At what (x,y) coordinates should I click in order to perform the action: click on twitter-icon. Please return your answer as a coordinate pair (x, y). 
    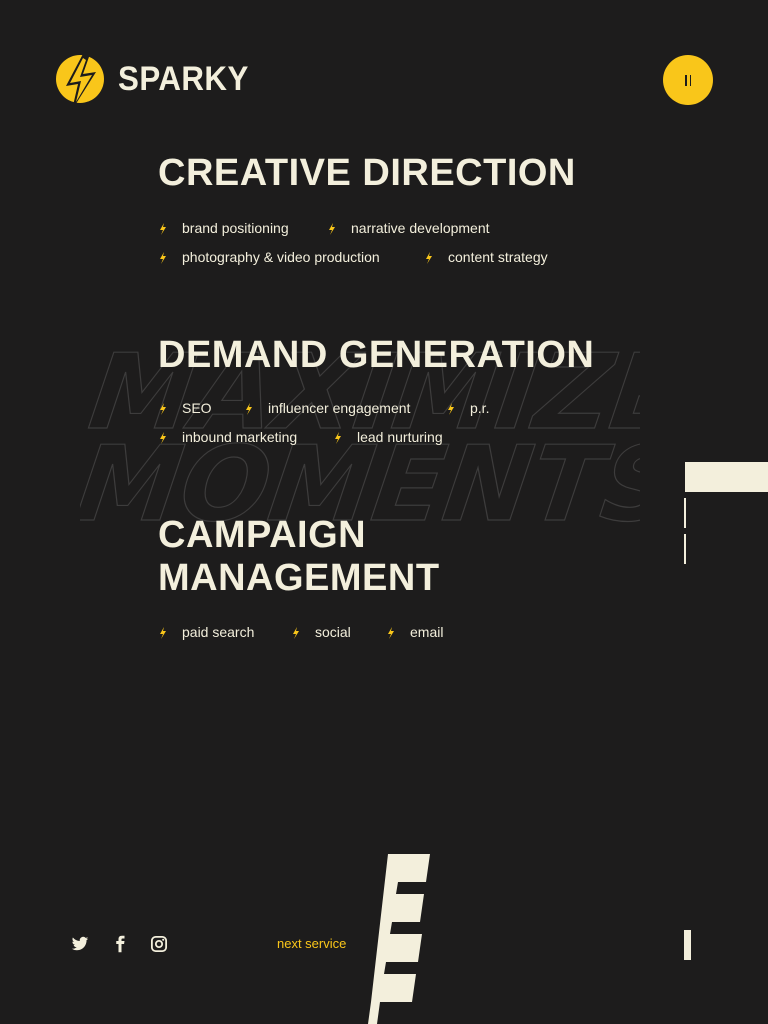
    Looking at the image, I should click on (80, 944).